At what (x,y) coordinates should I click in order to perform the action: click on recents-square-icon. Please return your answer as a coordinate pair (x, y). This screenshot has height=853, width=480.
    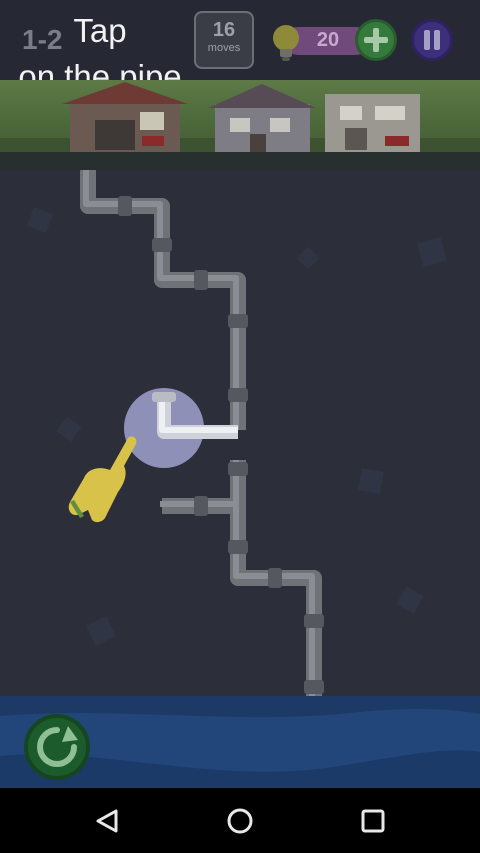
    Looking at the image, I should click on (373, 821).